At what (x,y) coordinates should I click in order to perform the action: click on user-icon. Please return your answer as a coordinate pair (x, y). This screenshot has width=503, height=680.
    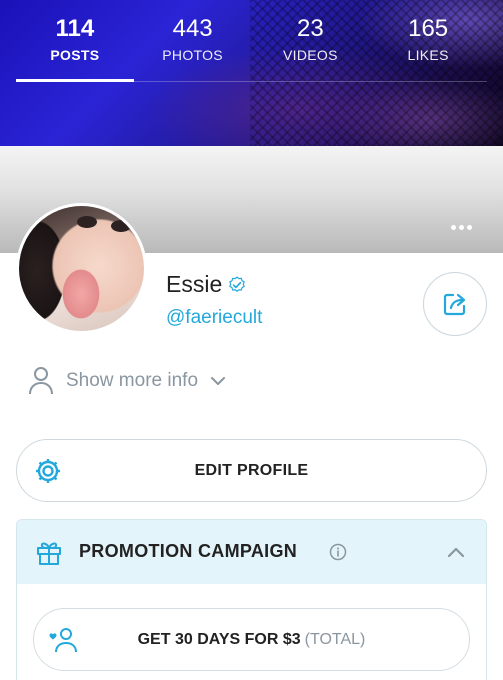
    Looking at the image, I should click on (41, 381).